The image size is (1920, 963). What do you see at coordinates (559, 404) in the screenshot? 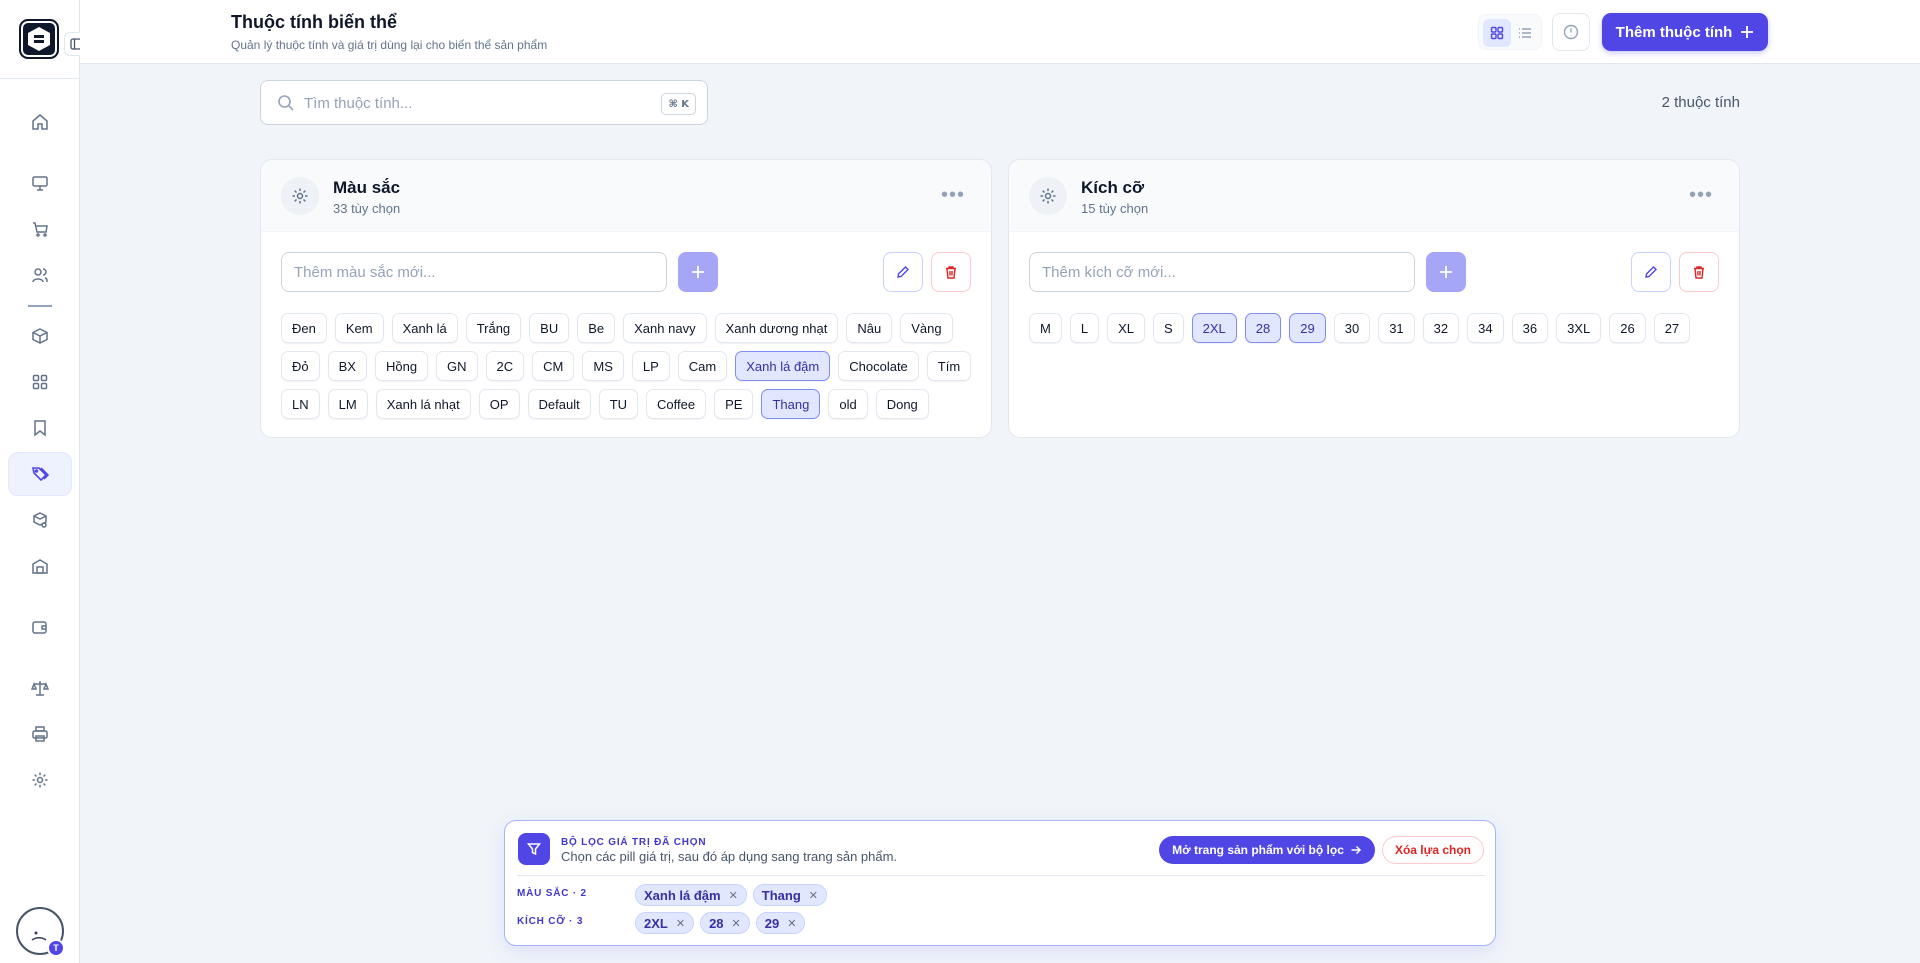
I see `value-pill: Default` at bounding box center [559, 404].